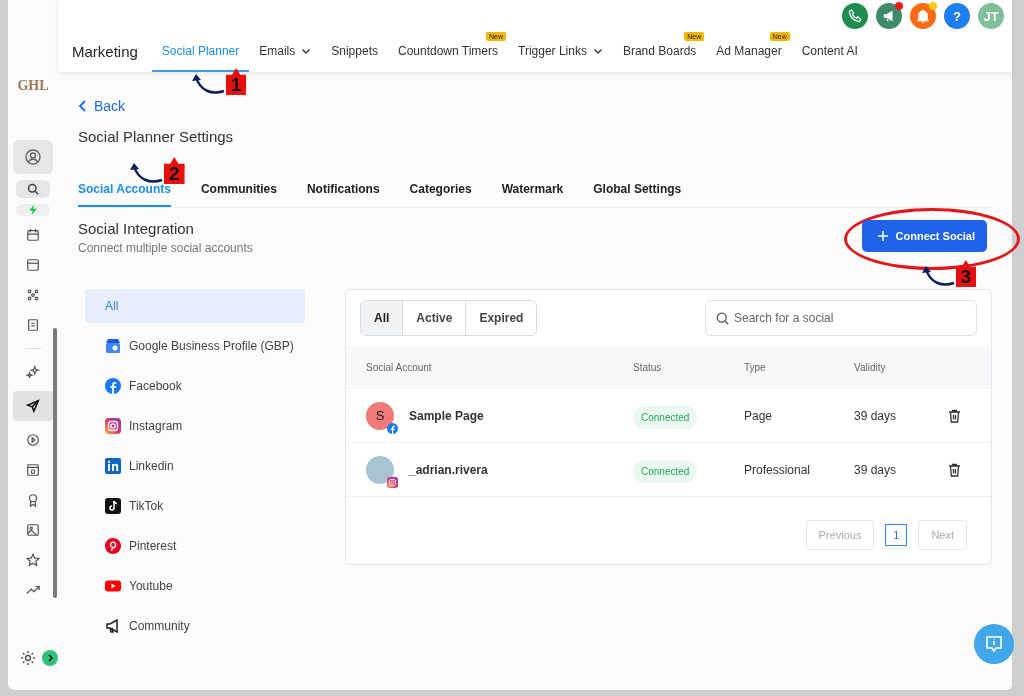  Describe the element at coordinates (33, 406) in the screenshot. I see `send-icon` at that location.